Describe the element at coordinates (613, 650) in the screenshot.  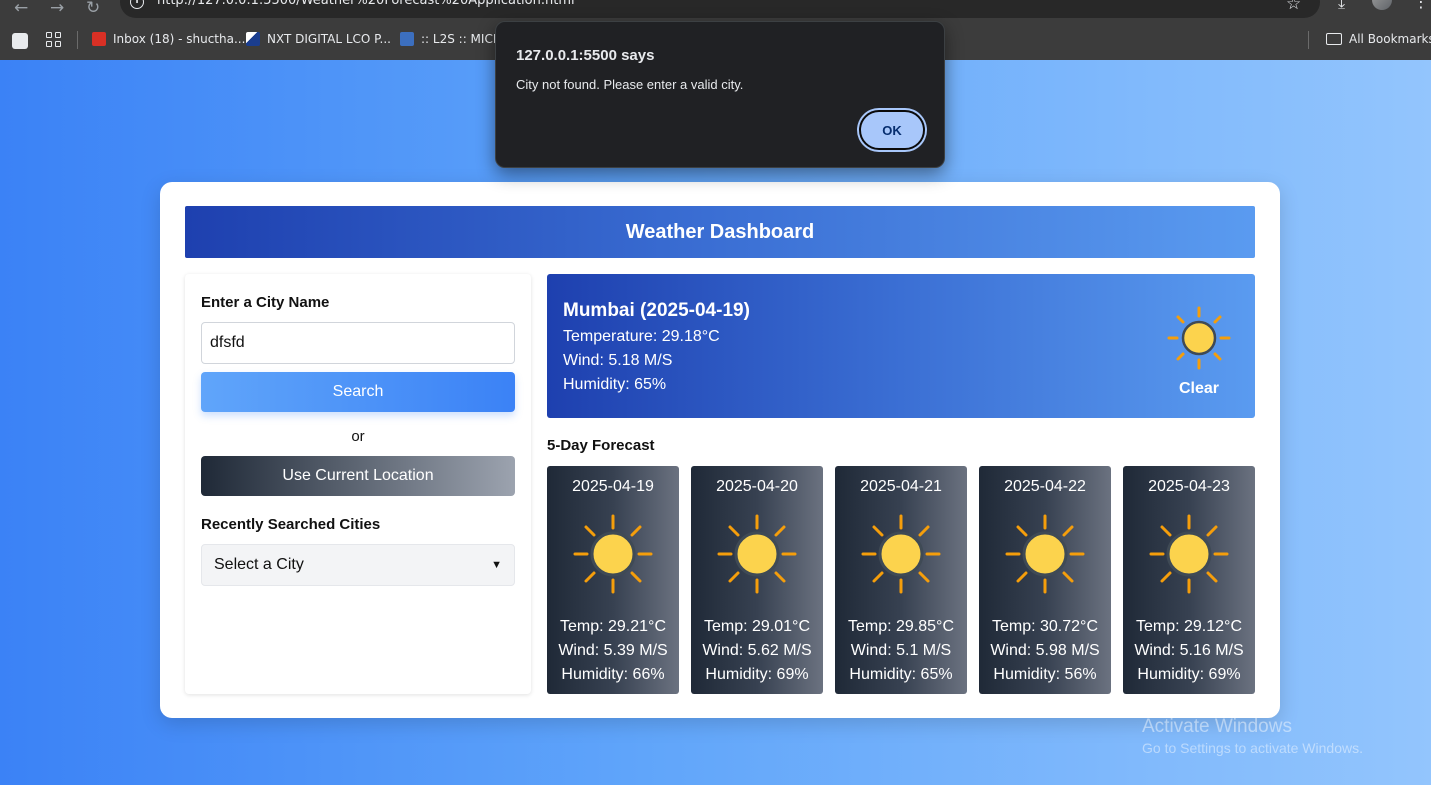
I see `forecast-wind: Wind: 5.39 M/S` at that location.